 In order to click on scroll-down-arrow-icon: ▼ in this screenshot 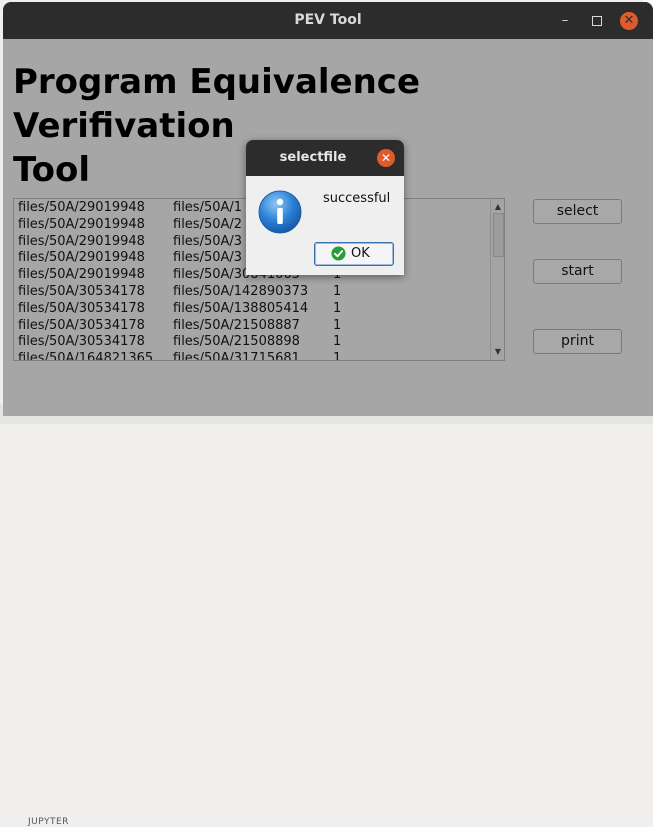, I will do `click(497, 352)`.